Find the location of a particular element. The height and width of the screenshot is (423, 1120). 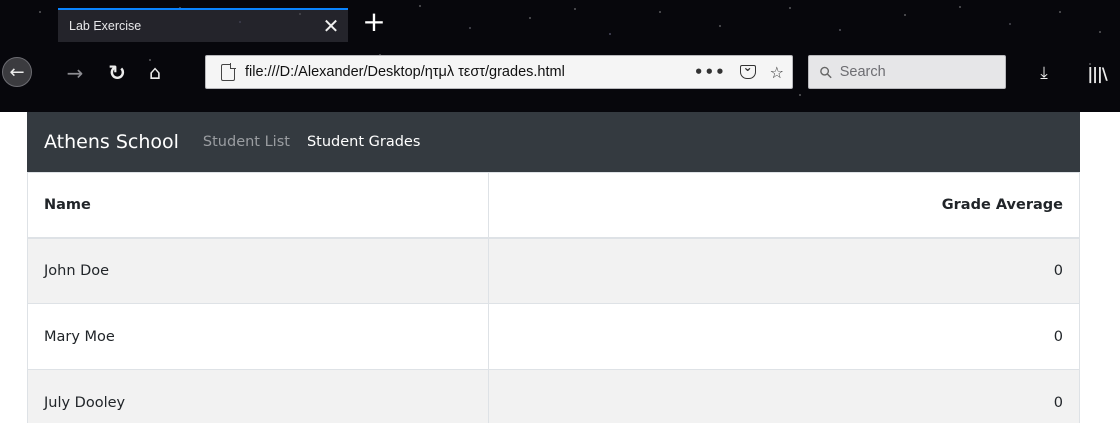

nav-link-student-grades: Student Grades is located at coordinates (363, 142).